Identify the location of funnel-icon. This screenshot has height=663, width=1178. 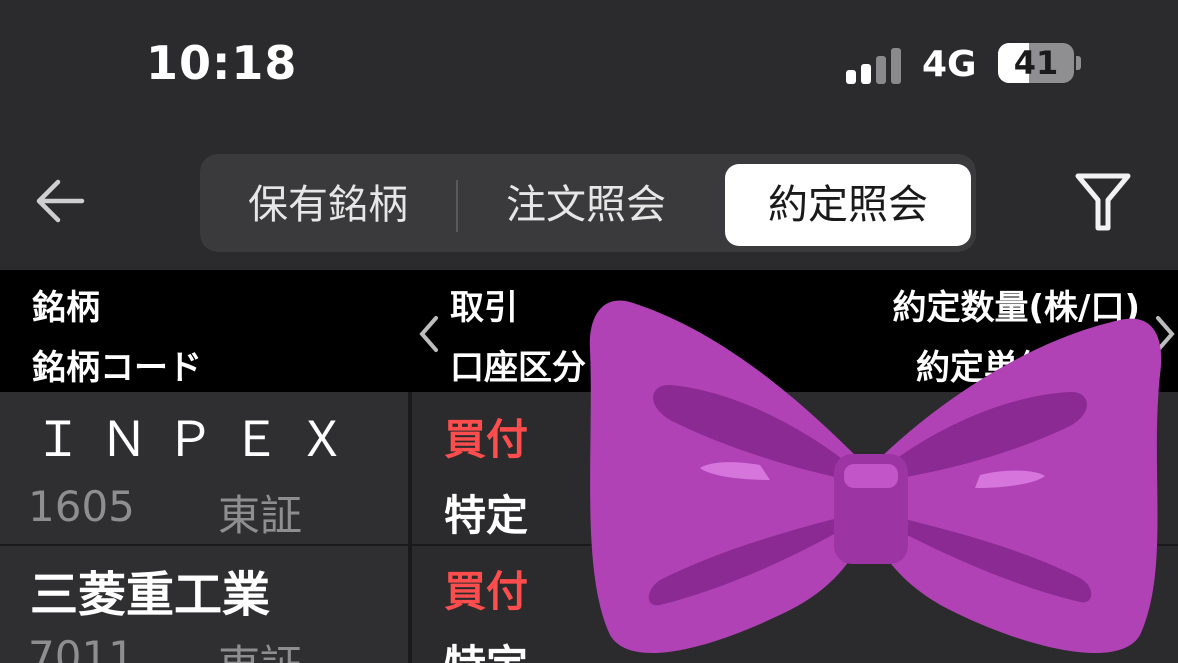
(1103, 202).